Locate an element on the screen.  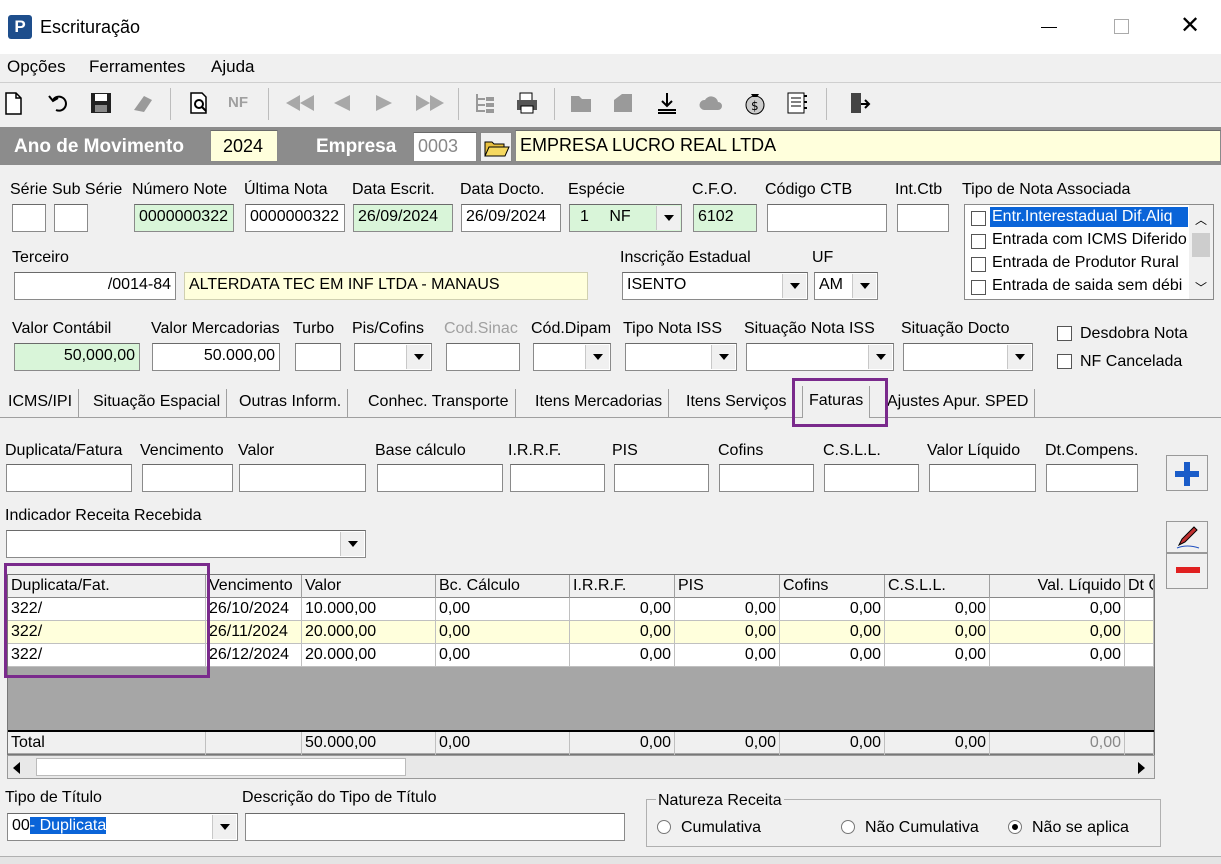
radio-nao-se-aplica is located at coordinates (1015, 827).